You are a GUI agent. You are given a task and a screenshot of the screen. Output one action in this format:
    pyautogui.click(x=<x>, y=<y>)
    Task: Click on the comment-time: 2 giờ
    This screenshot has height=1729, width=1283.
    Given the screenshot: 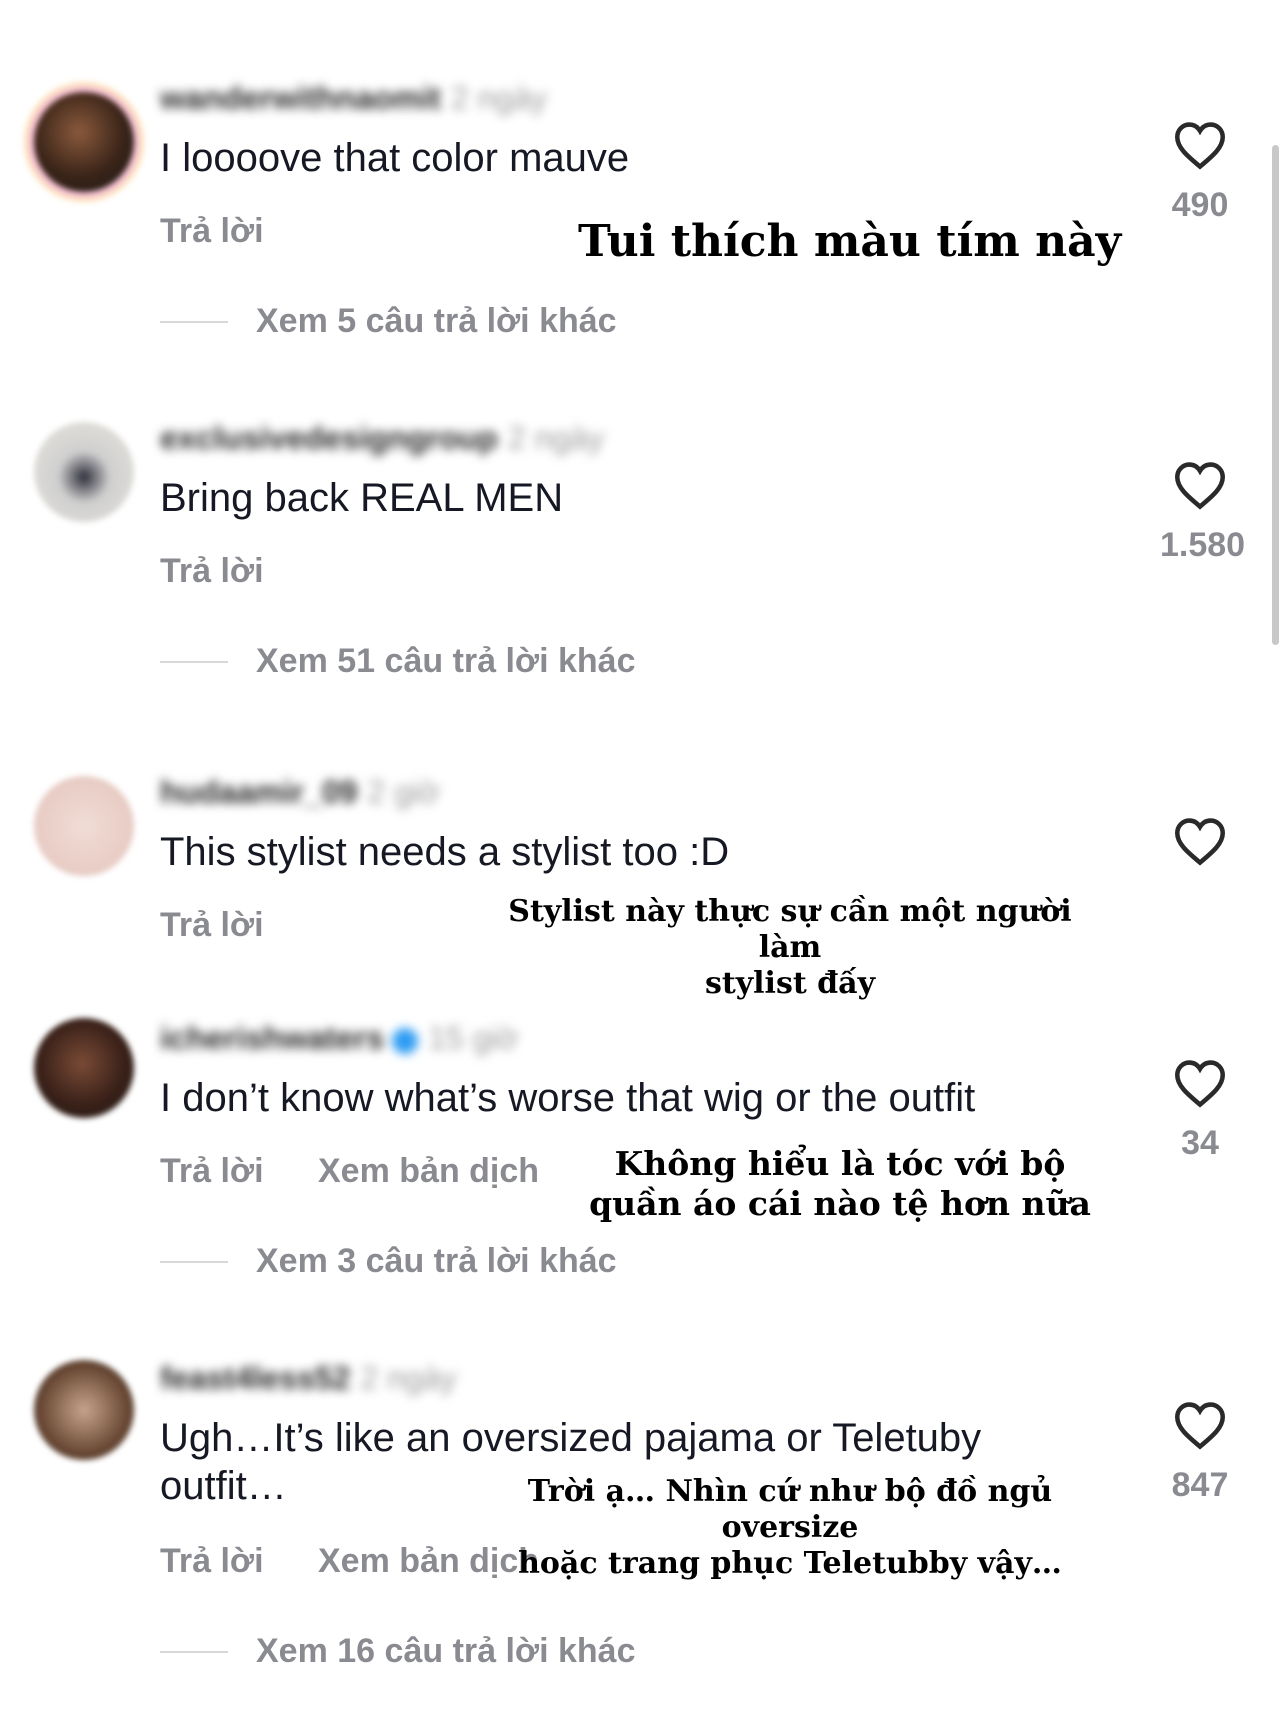 What is the action you would take?
    pyautogui.click(x=403, y=792)
    